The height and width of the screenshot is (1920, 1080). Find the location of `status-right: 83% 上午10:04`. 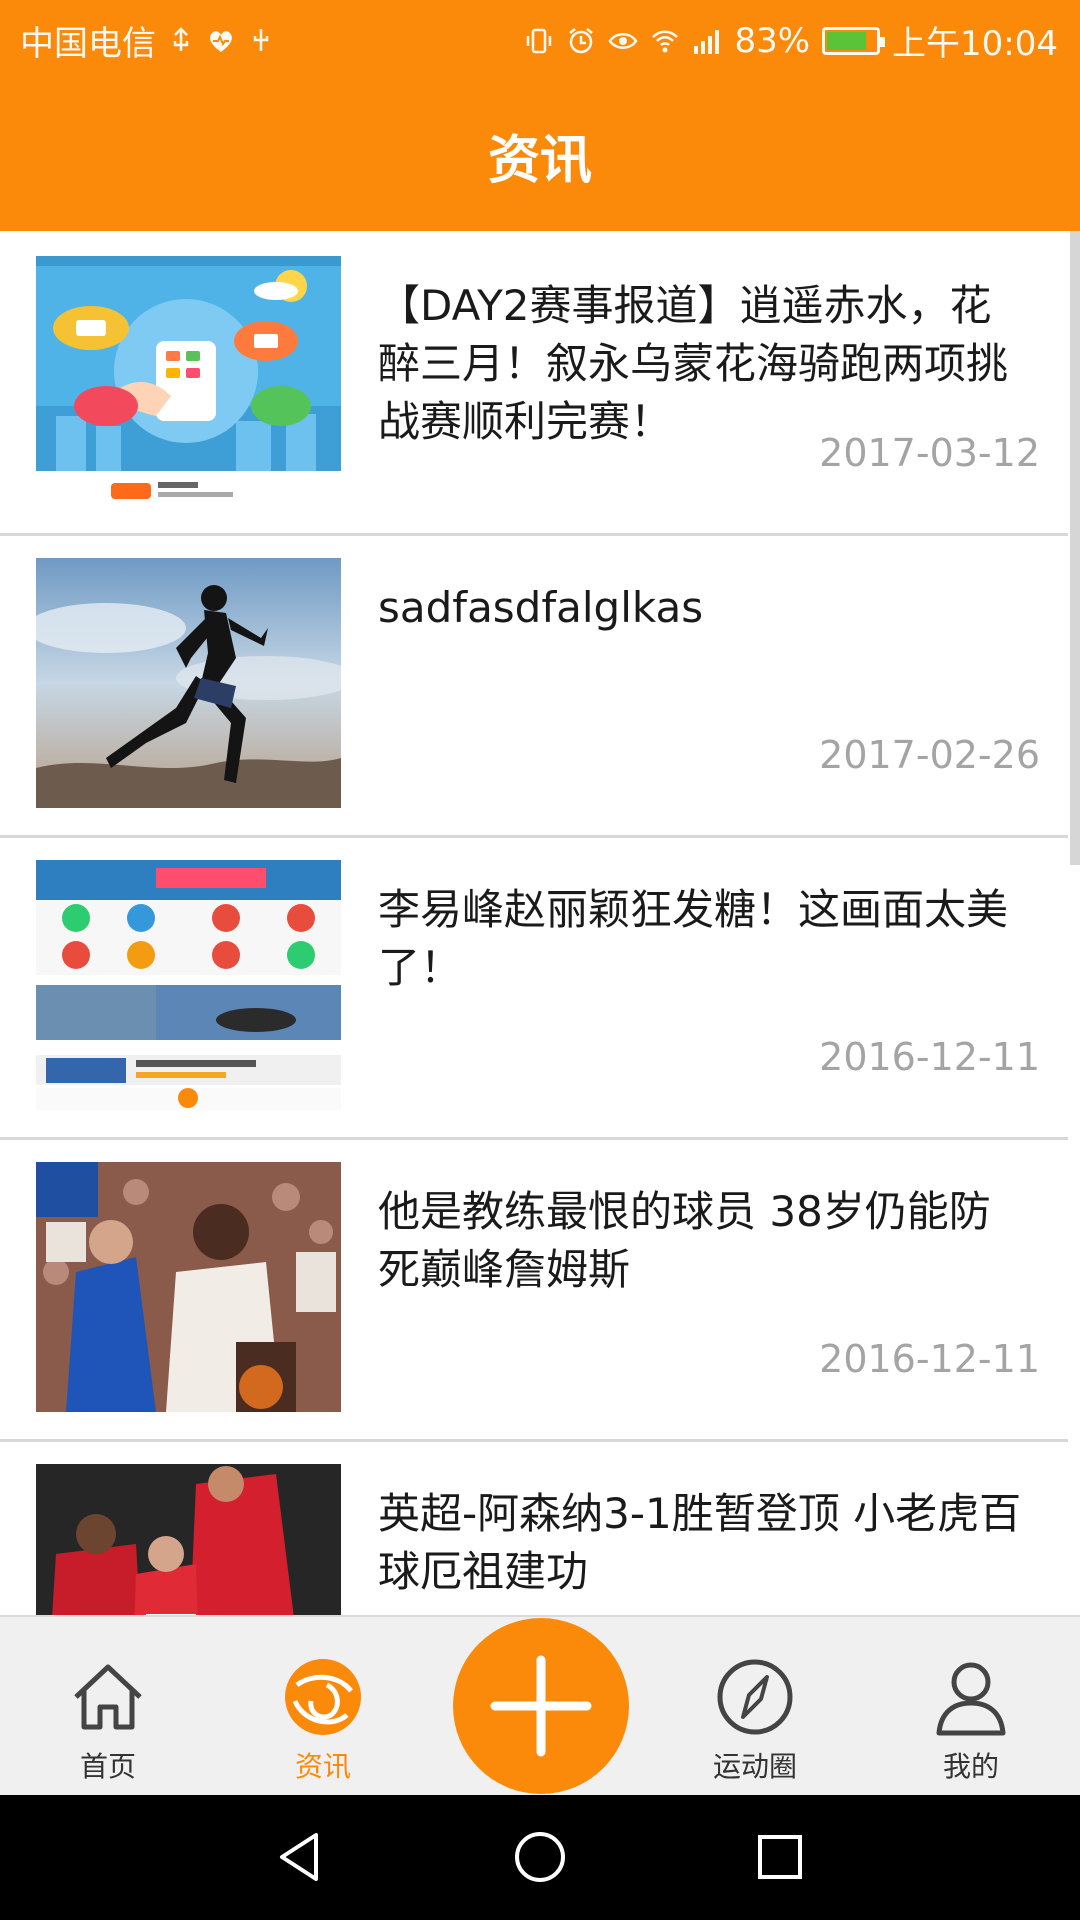

status-right: 83% 上午10:04 is located at coordinates (791, 40).